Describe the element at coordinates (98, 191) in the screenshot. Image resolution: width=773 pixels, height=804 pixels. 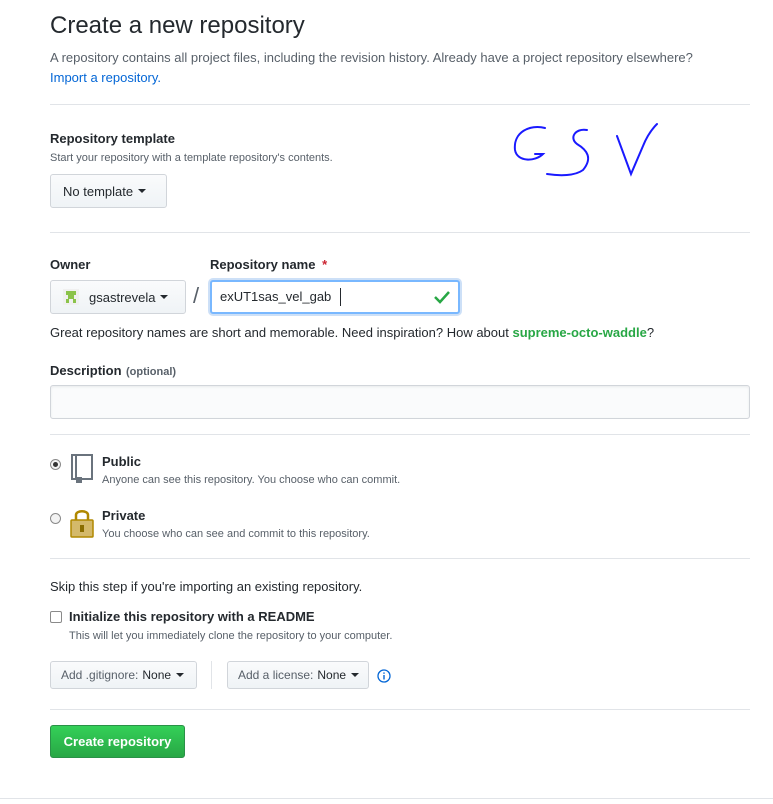
I see `template-button-label: No template` at that location.